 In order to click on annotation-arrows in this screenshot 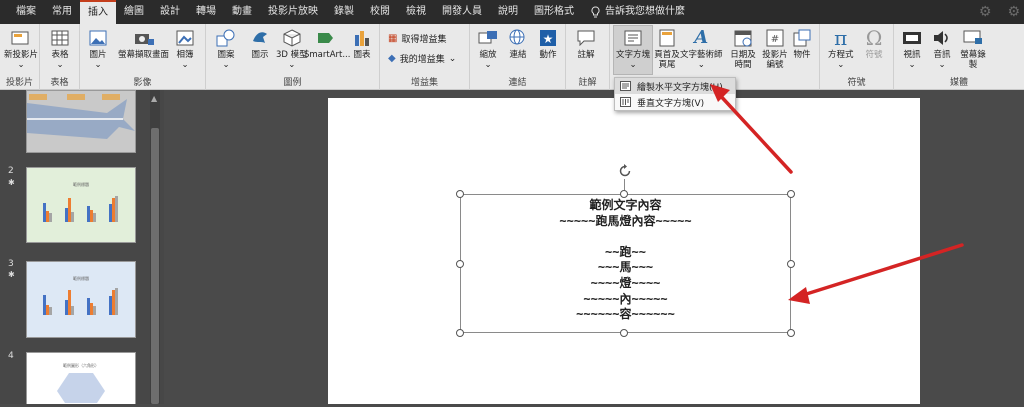, I will do `click(837, 194)`.